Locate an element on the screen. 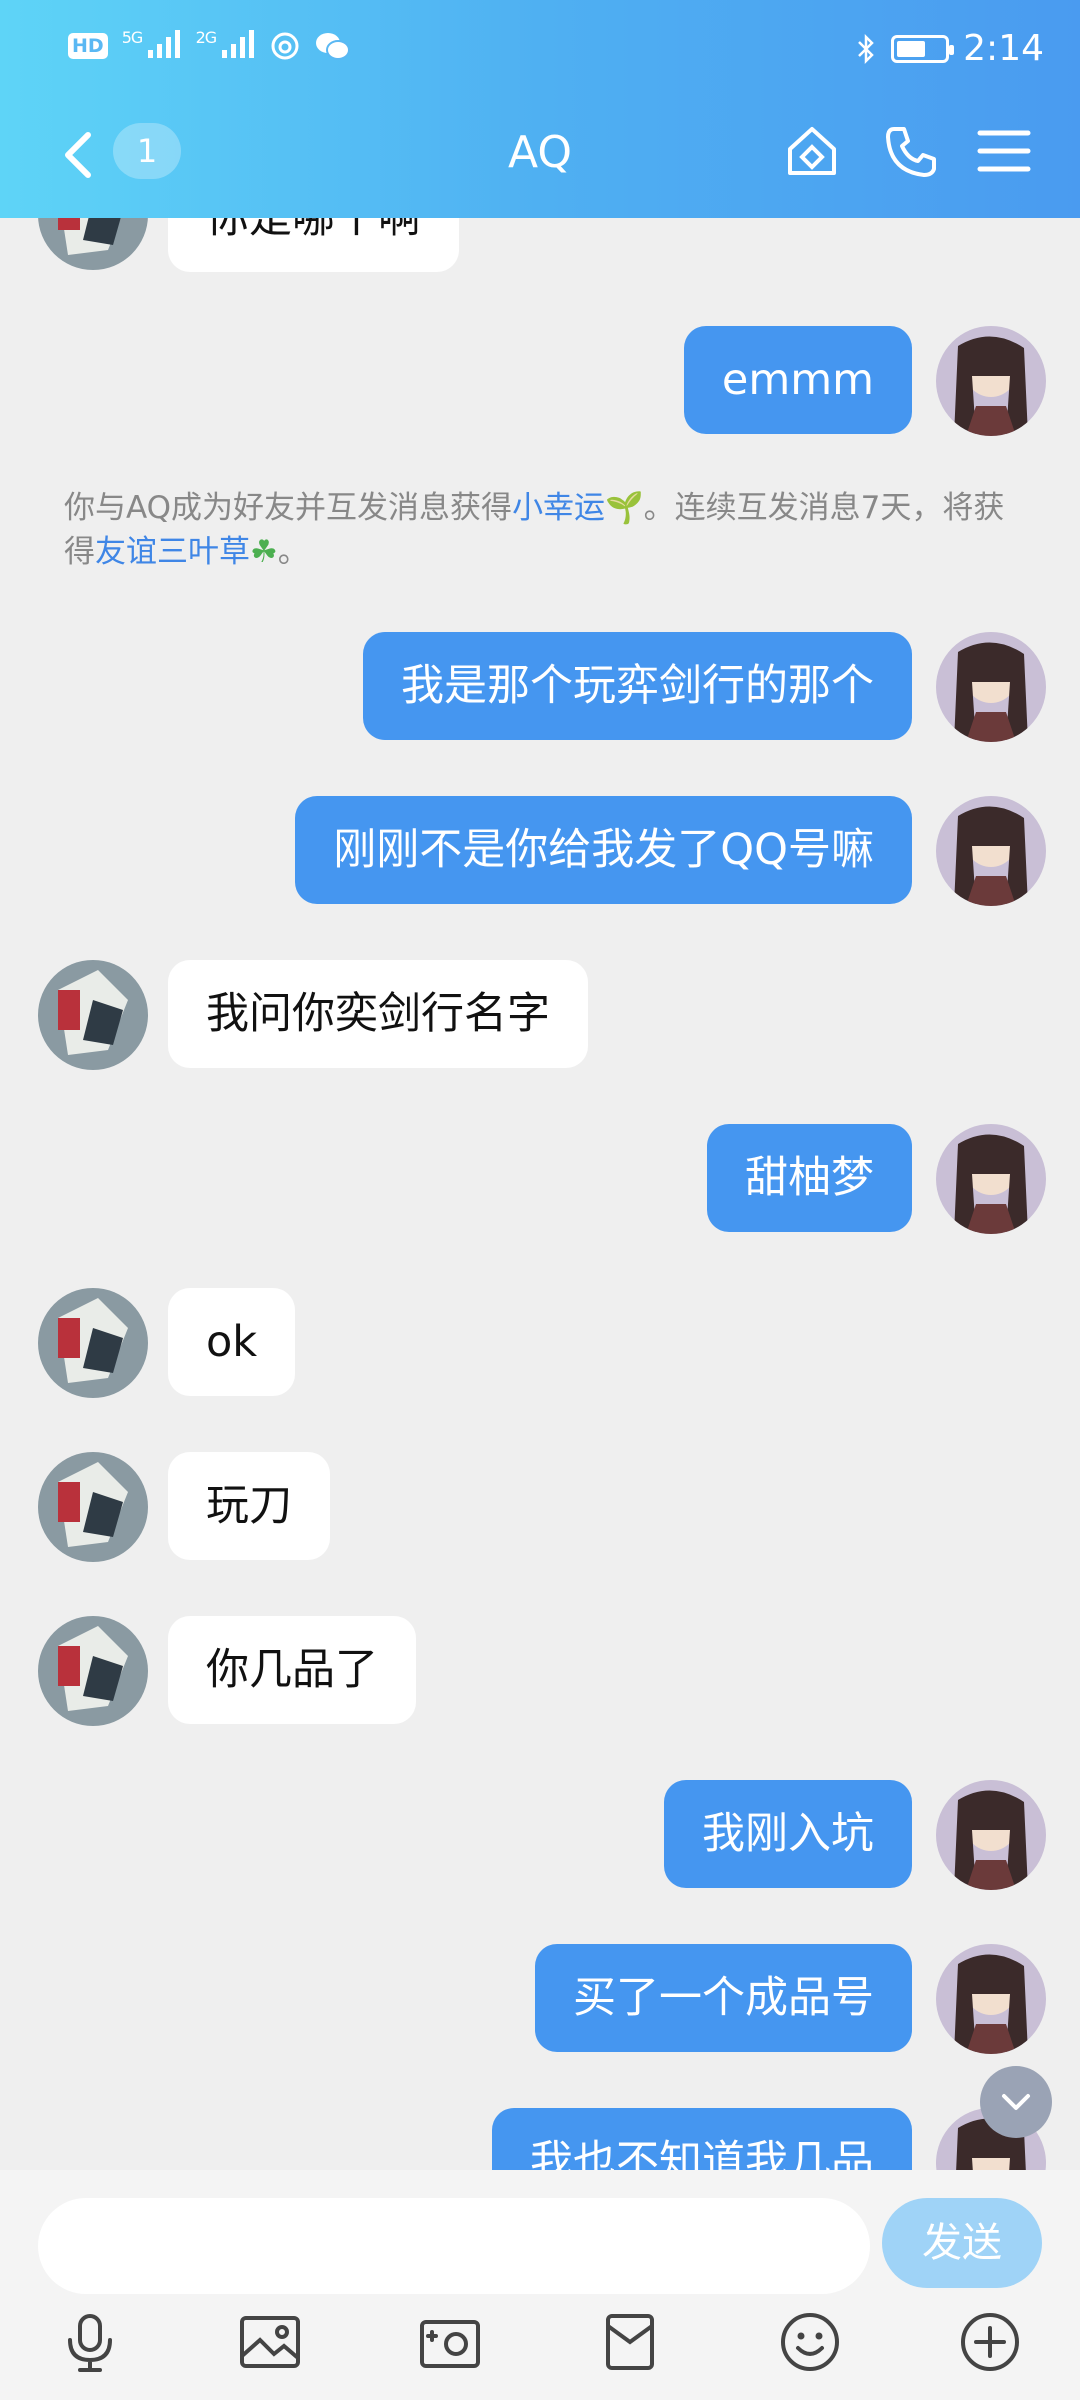 Image resolution: width=1080 pixels, height=2400 pixels. camera-icon is located at coordinates (450, 2342).